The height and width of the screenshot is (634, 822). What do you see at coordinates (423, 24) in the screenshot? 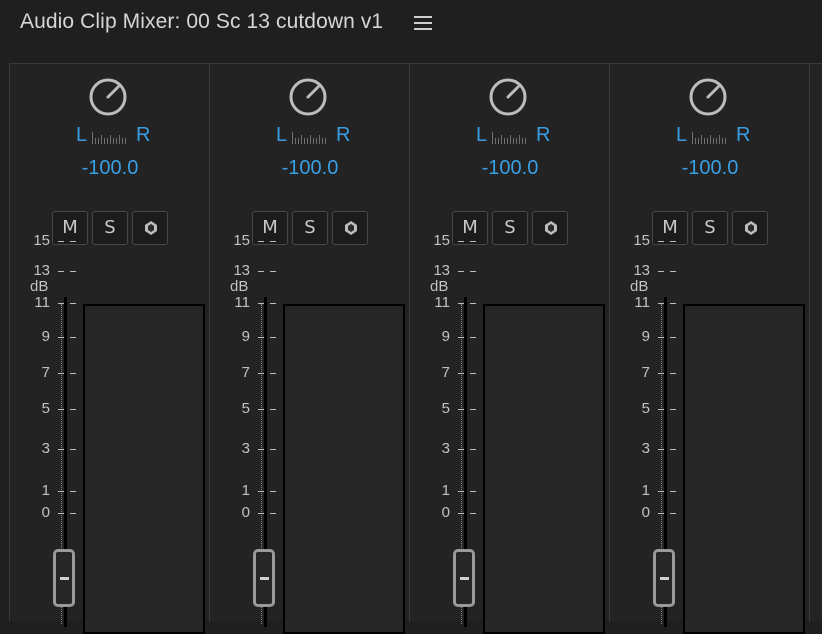
I see `hamburger-menu-icon` at bounding box center [423, 24].